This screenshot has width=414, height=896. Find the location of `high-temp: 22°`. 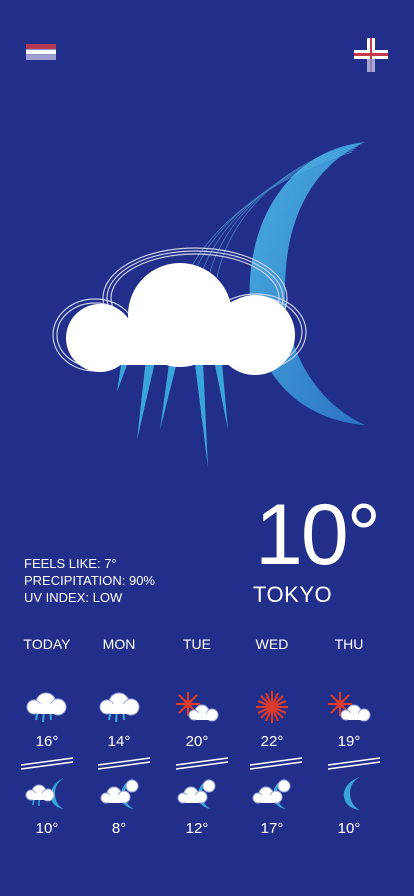

high-temp: 22° is located at coordinates (272, 741).